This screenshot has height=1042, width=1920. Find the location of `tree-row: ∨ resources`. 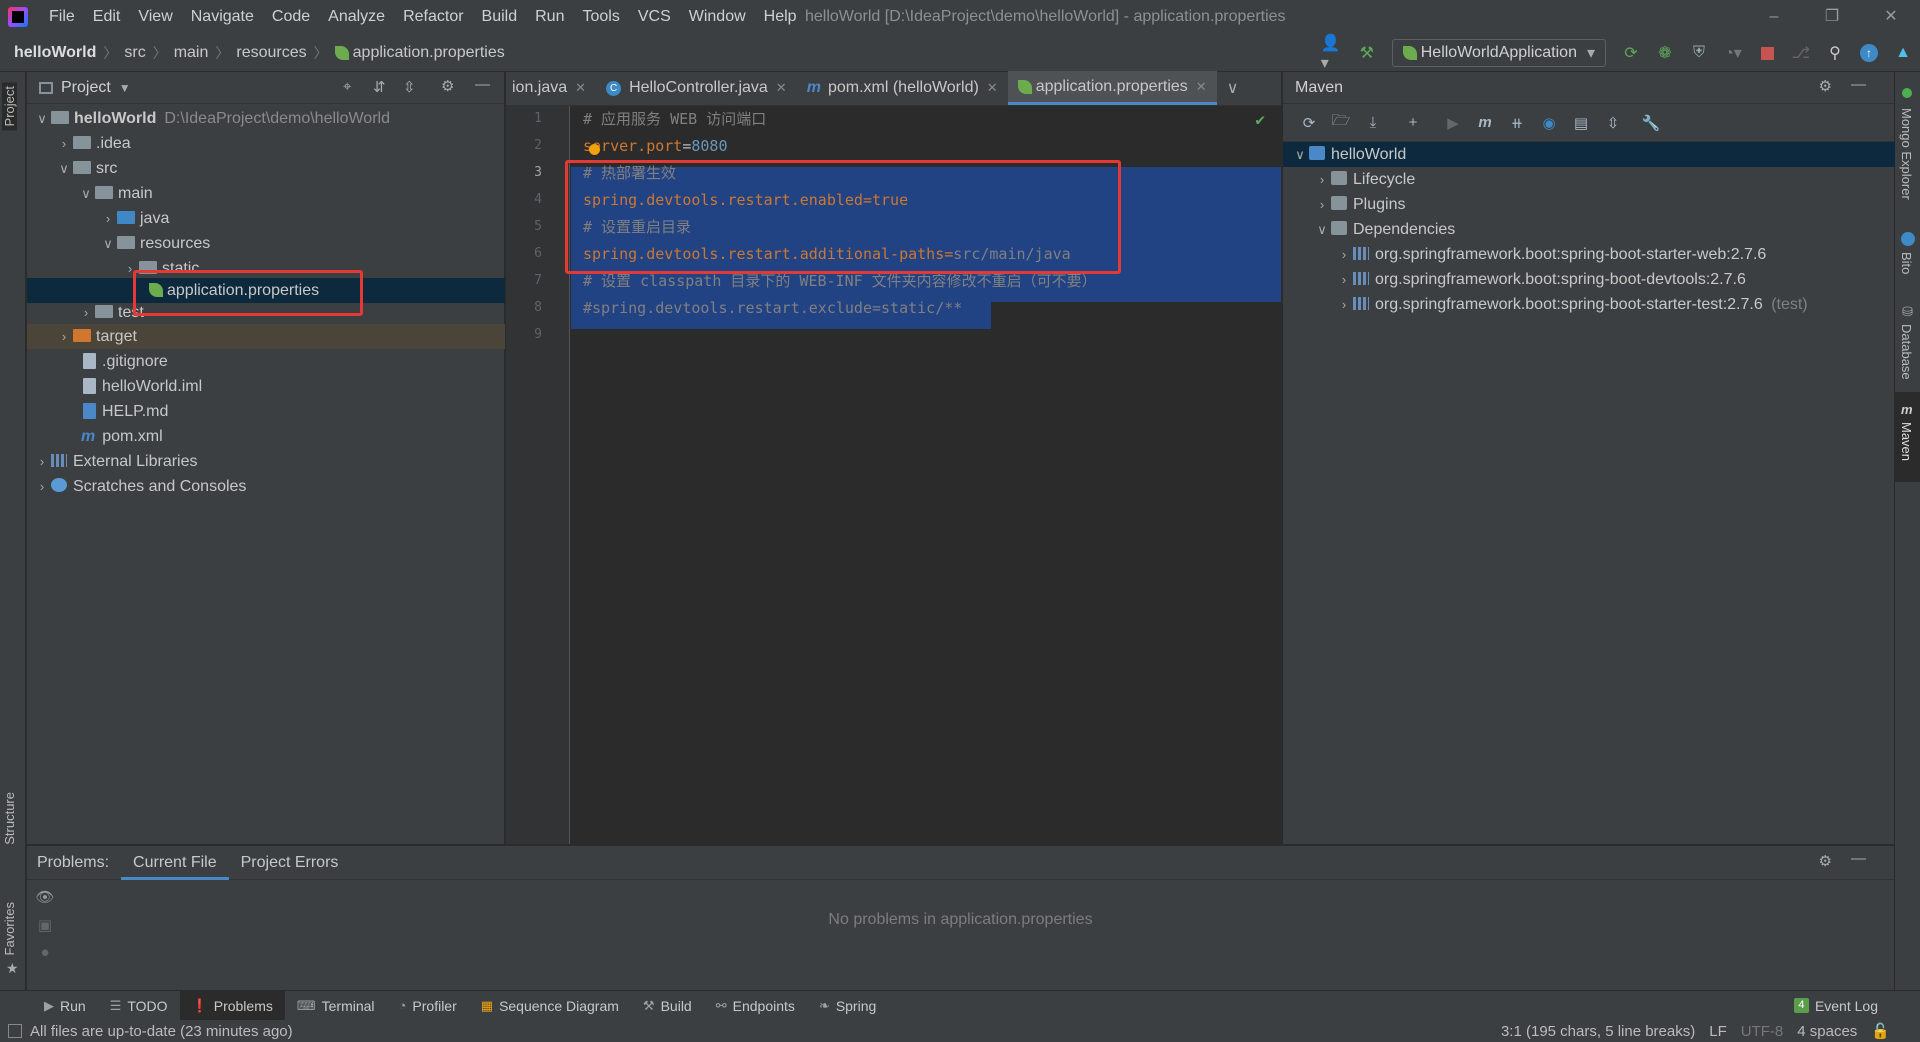

tree-row: ∨ resources is located at coordinates (266, 243).